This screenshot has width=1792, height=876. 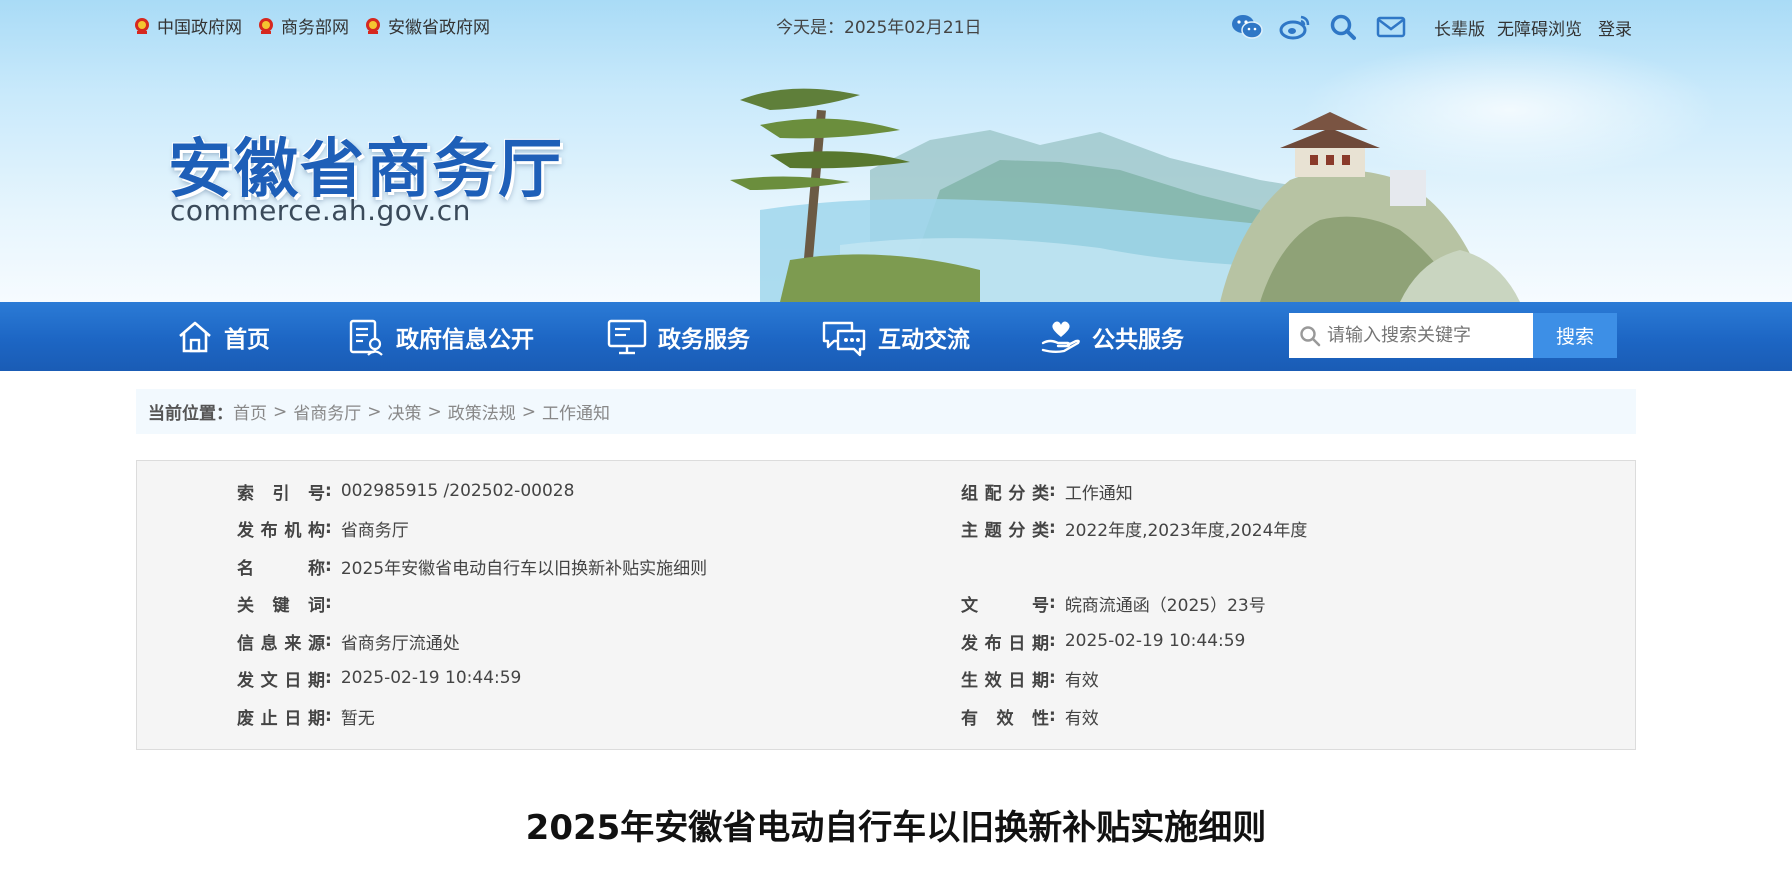 I want to click on meta-category: 组配分类: 工作通知, so click(x=1047, y=491).